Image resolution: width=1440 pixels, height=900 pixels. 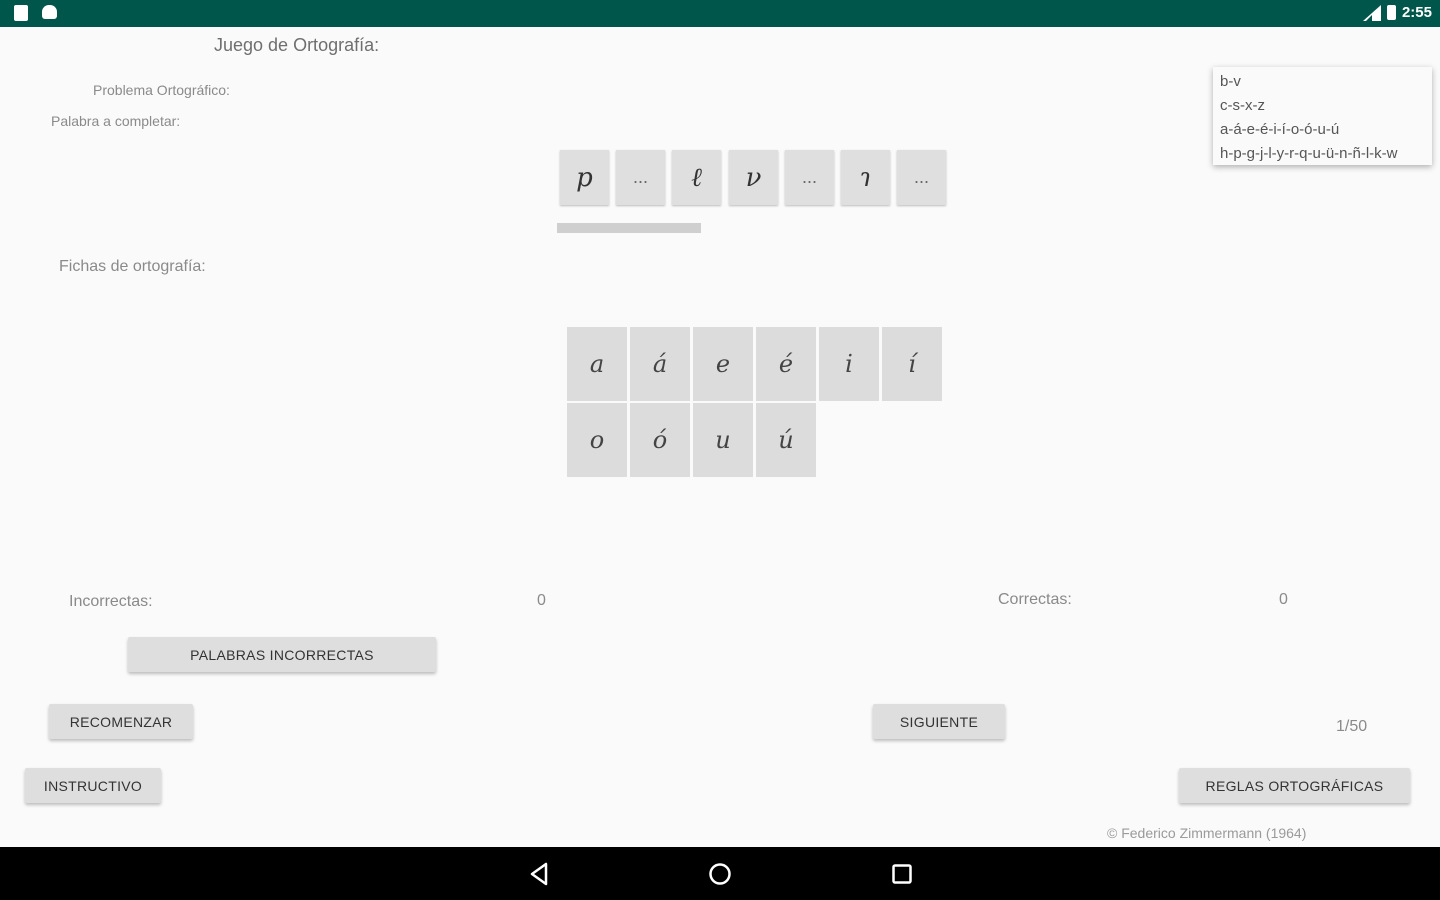 I want to click on wrong-words-button: PALABRAS INCORRECTAS, so click(x=282, y=654).